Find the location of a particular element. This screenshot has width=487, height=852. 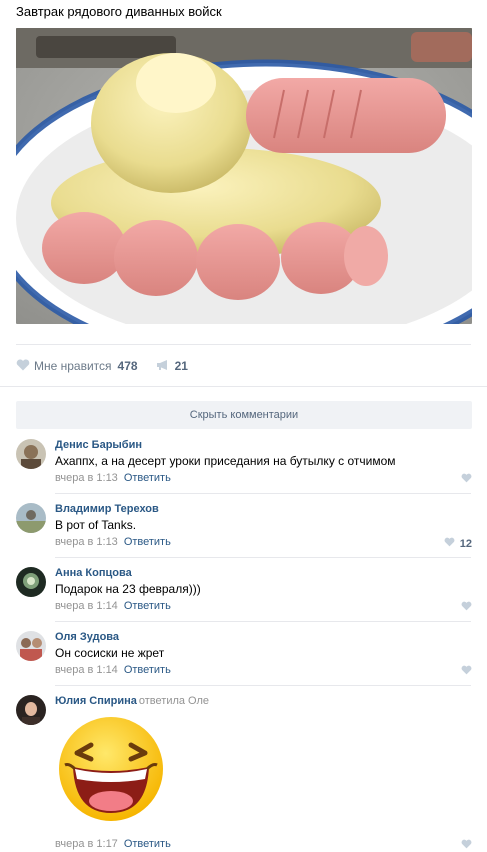

megaphone-icon is located at coordinates (162, 366).